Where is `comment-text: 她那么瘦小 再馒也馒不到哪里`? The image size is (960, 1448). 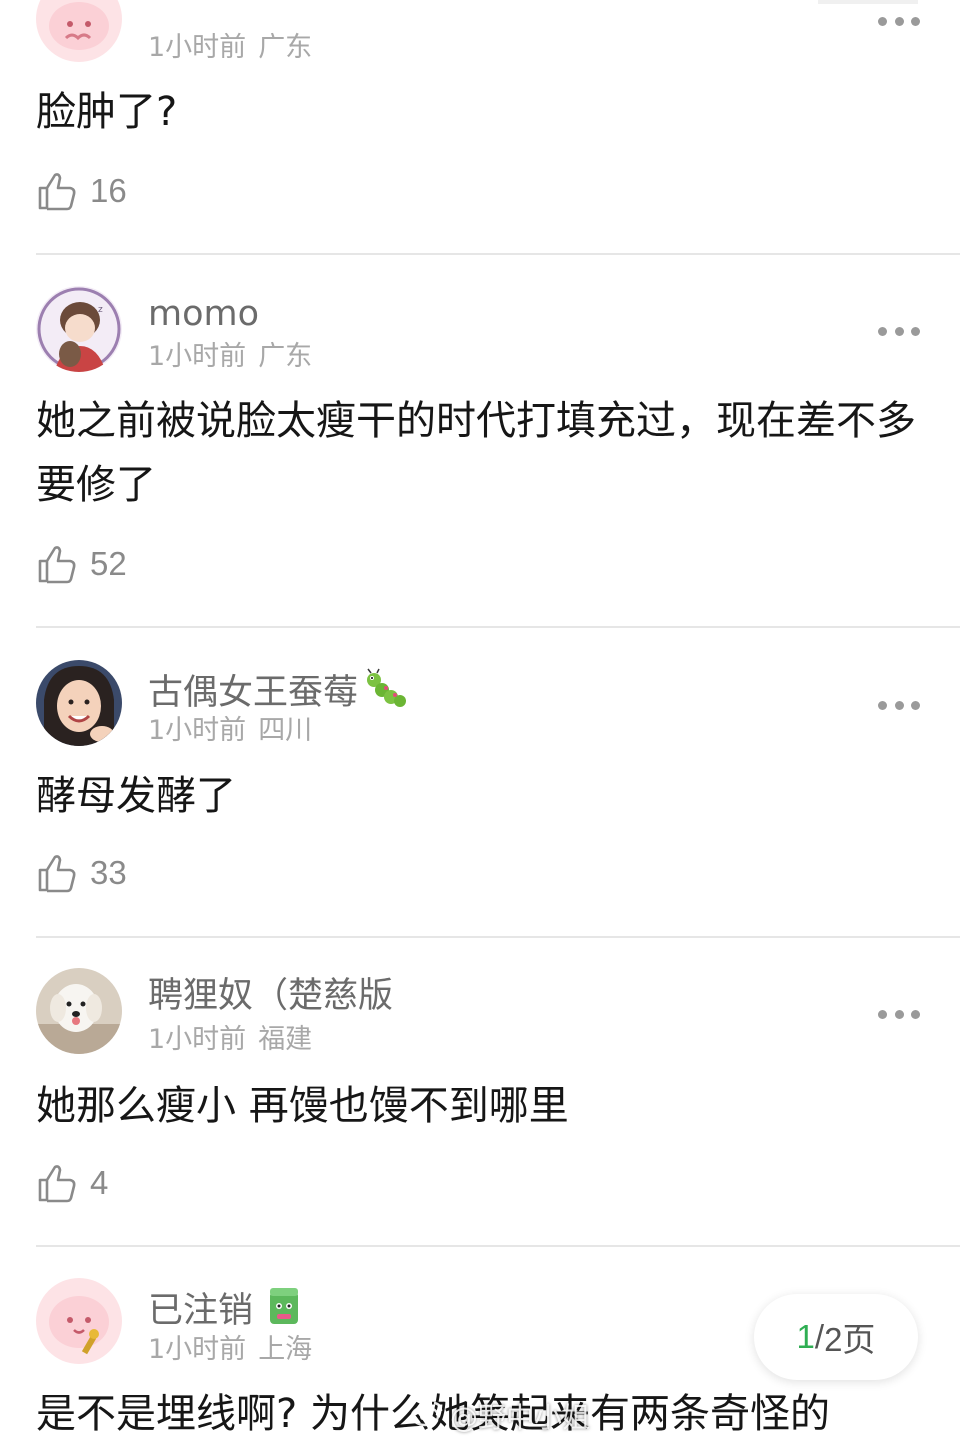 comment-text: 她那么瘦小 再馒也馒不到哪里 is located at coordinates (302, 1106).